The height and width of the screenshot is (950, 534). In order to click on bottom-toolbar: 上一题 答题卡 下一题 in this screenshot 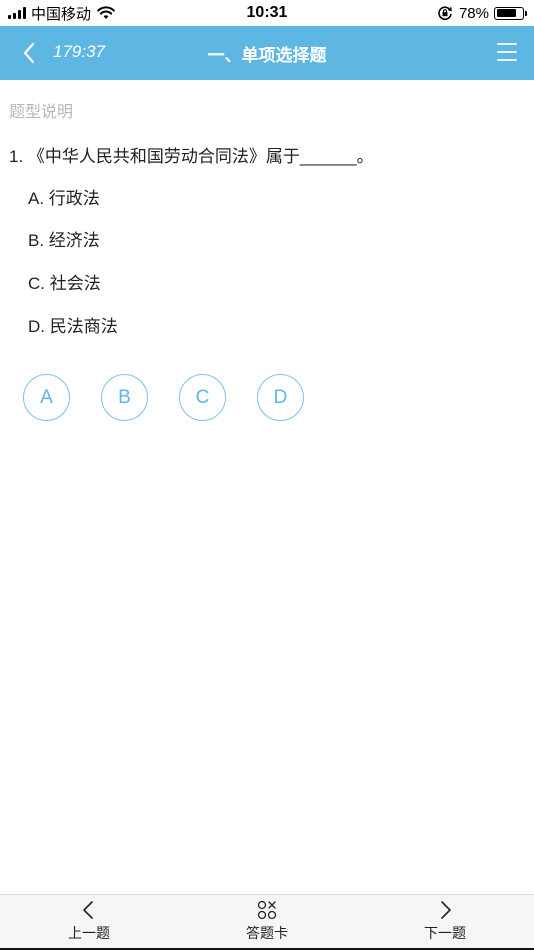, I will do `click(267, 922)`.